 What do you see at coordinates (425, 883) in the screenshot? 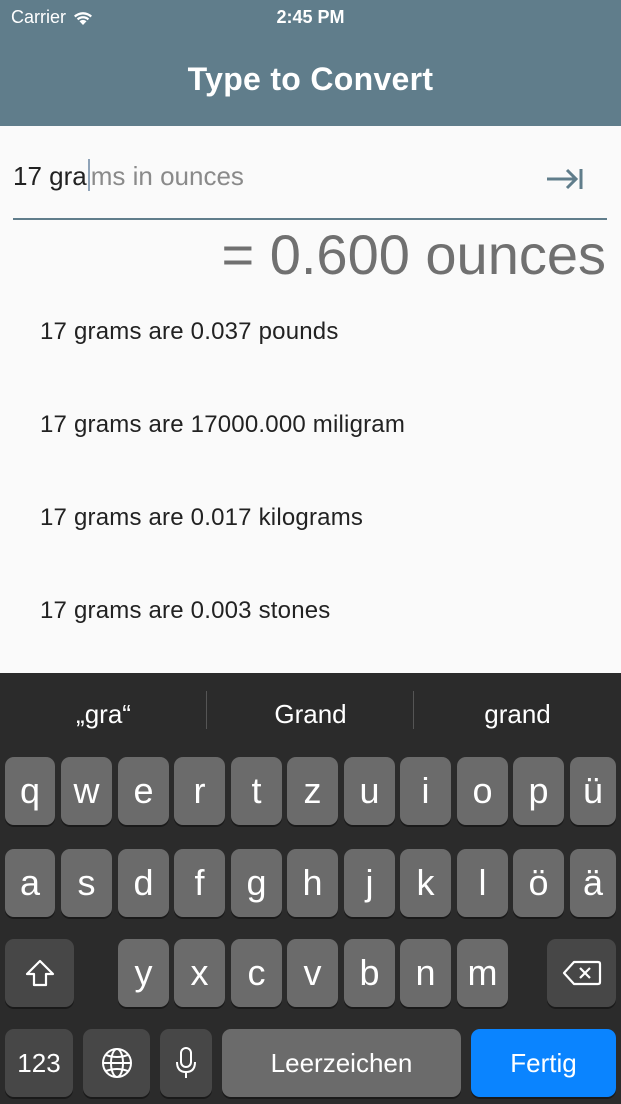
I see `key-k: k` at bounding box center [425, 883].